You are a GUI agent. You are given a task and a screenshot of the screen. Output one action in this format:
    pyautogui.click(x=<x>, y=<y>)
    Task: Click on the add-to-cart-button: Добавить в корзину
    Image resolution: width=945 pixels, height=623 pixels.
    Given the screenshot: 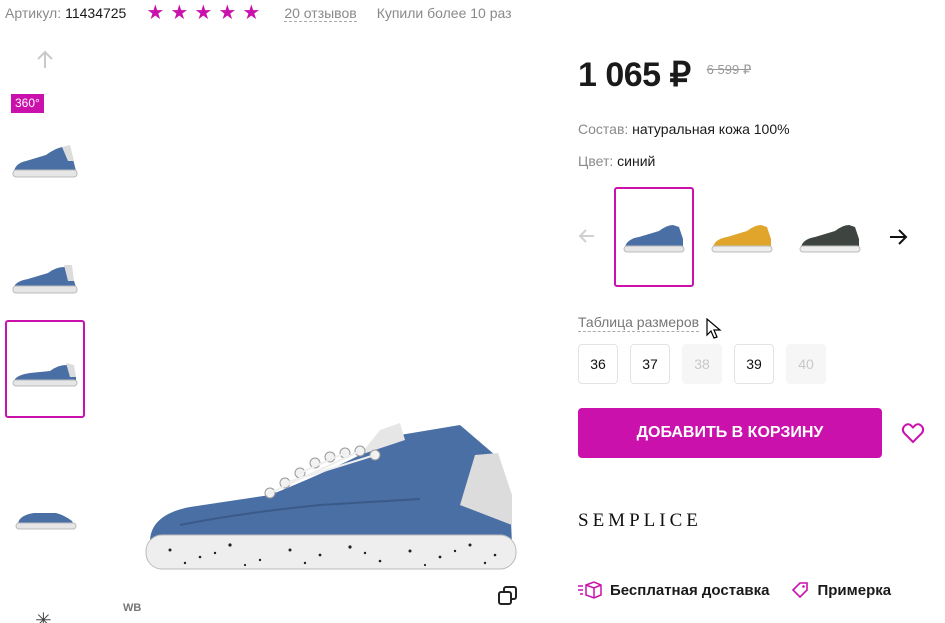 What is the action you would take?
    pyautogui.click(x=730, y=433)
    